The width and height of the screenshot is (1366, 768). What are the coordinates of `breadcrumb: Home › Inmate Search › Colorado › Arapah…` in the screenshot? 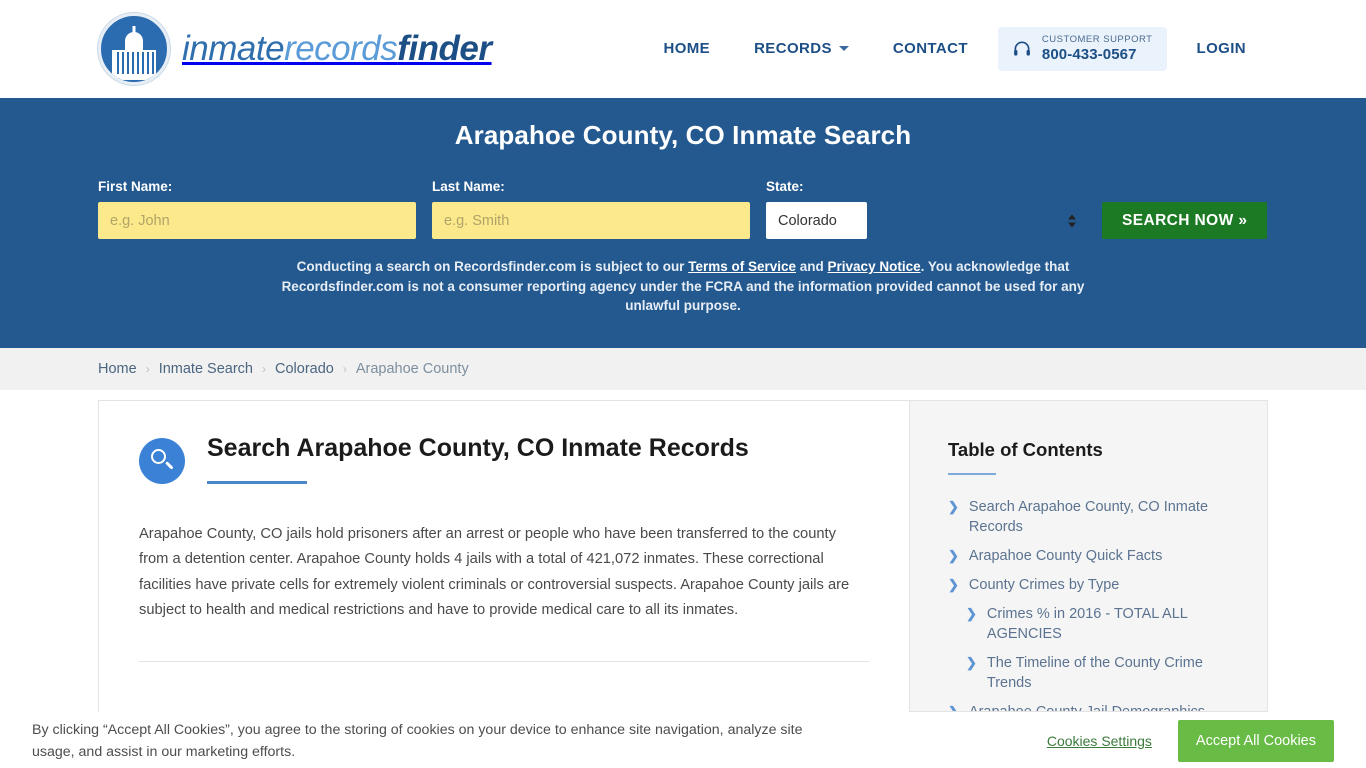 It's located at (683, 369).